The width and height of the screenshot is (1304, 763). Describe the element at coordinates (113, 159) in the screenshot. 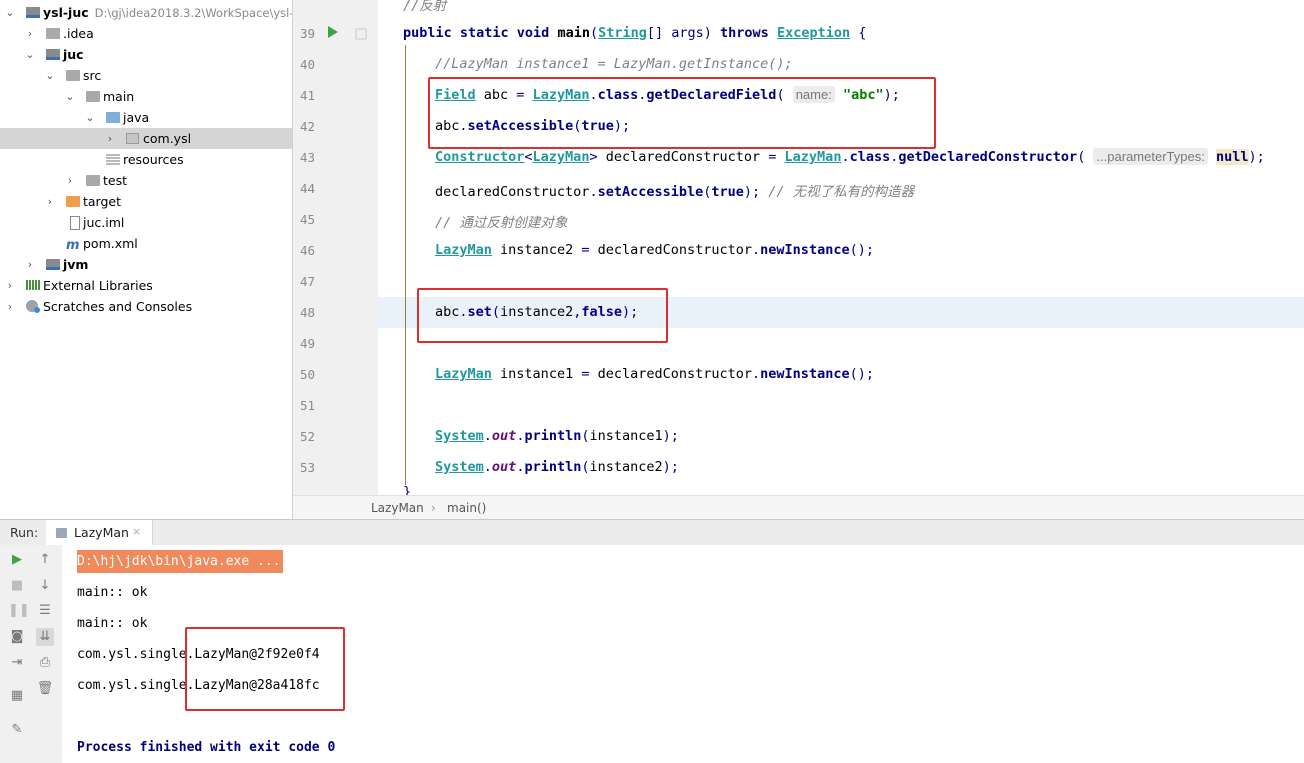

I see `resources-folder-icon` at that location.